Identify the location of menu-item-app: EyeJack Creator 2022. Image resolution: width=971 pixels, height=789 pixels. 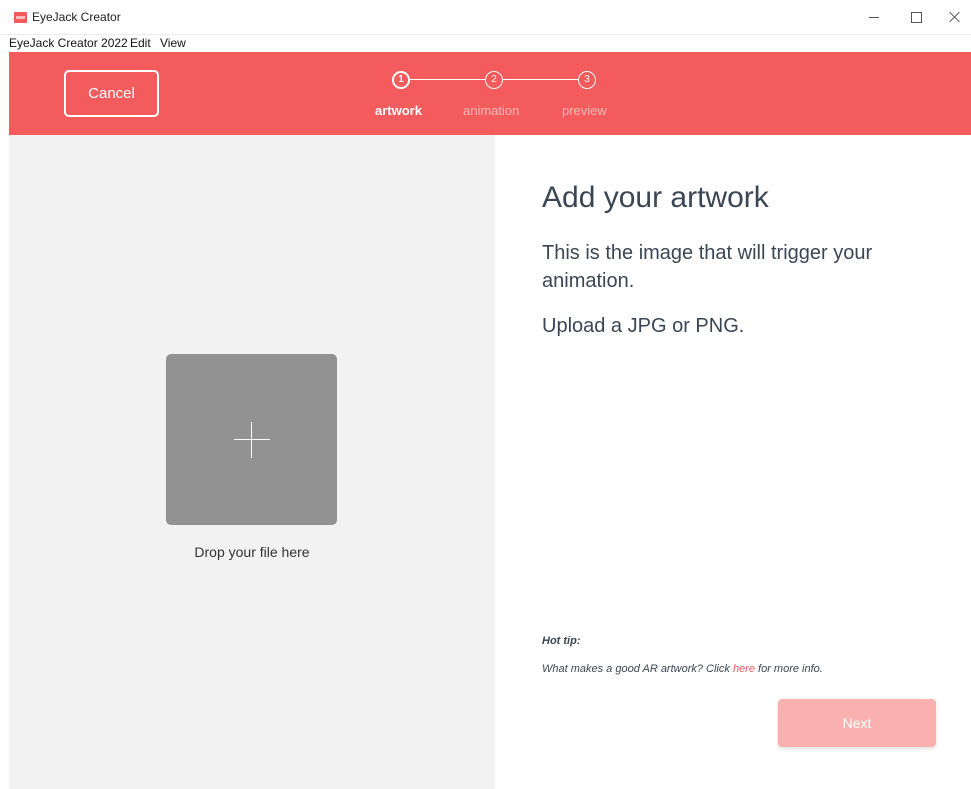
(68, 43).